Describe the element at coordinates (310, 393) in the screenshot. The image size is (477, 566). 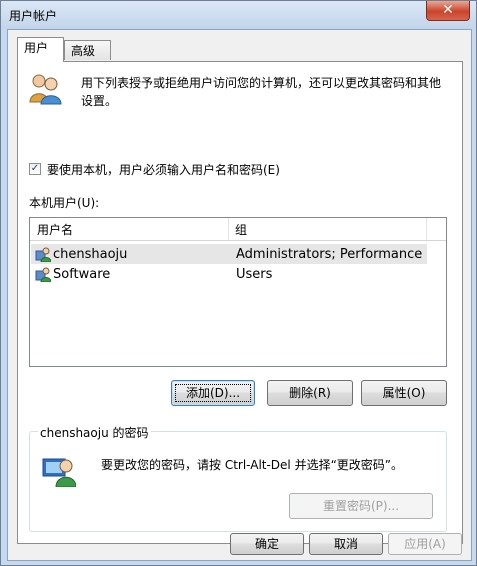
I see `remove-user-button: 删除(R)` at that location.